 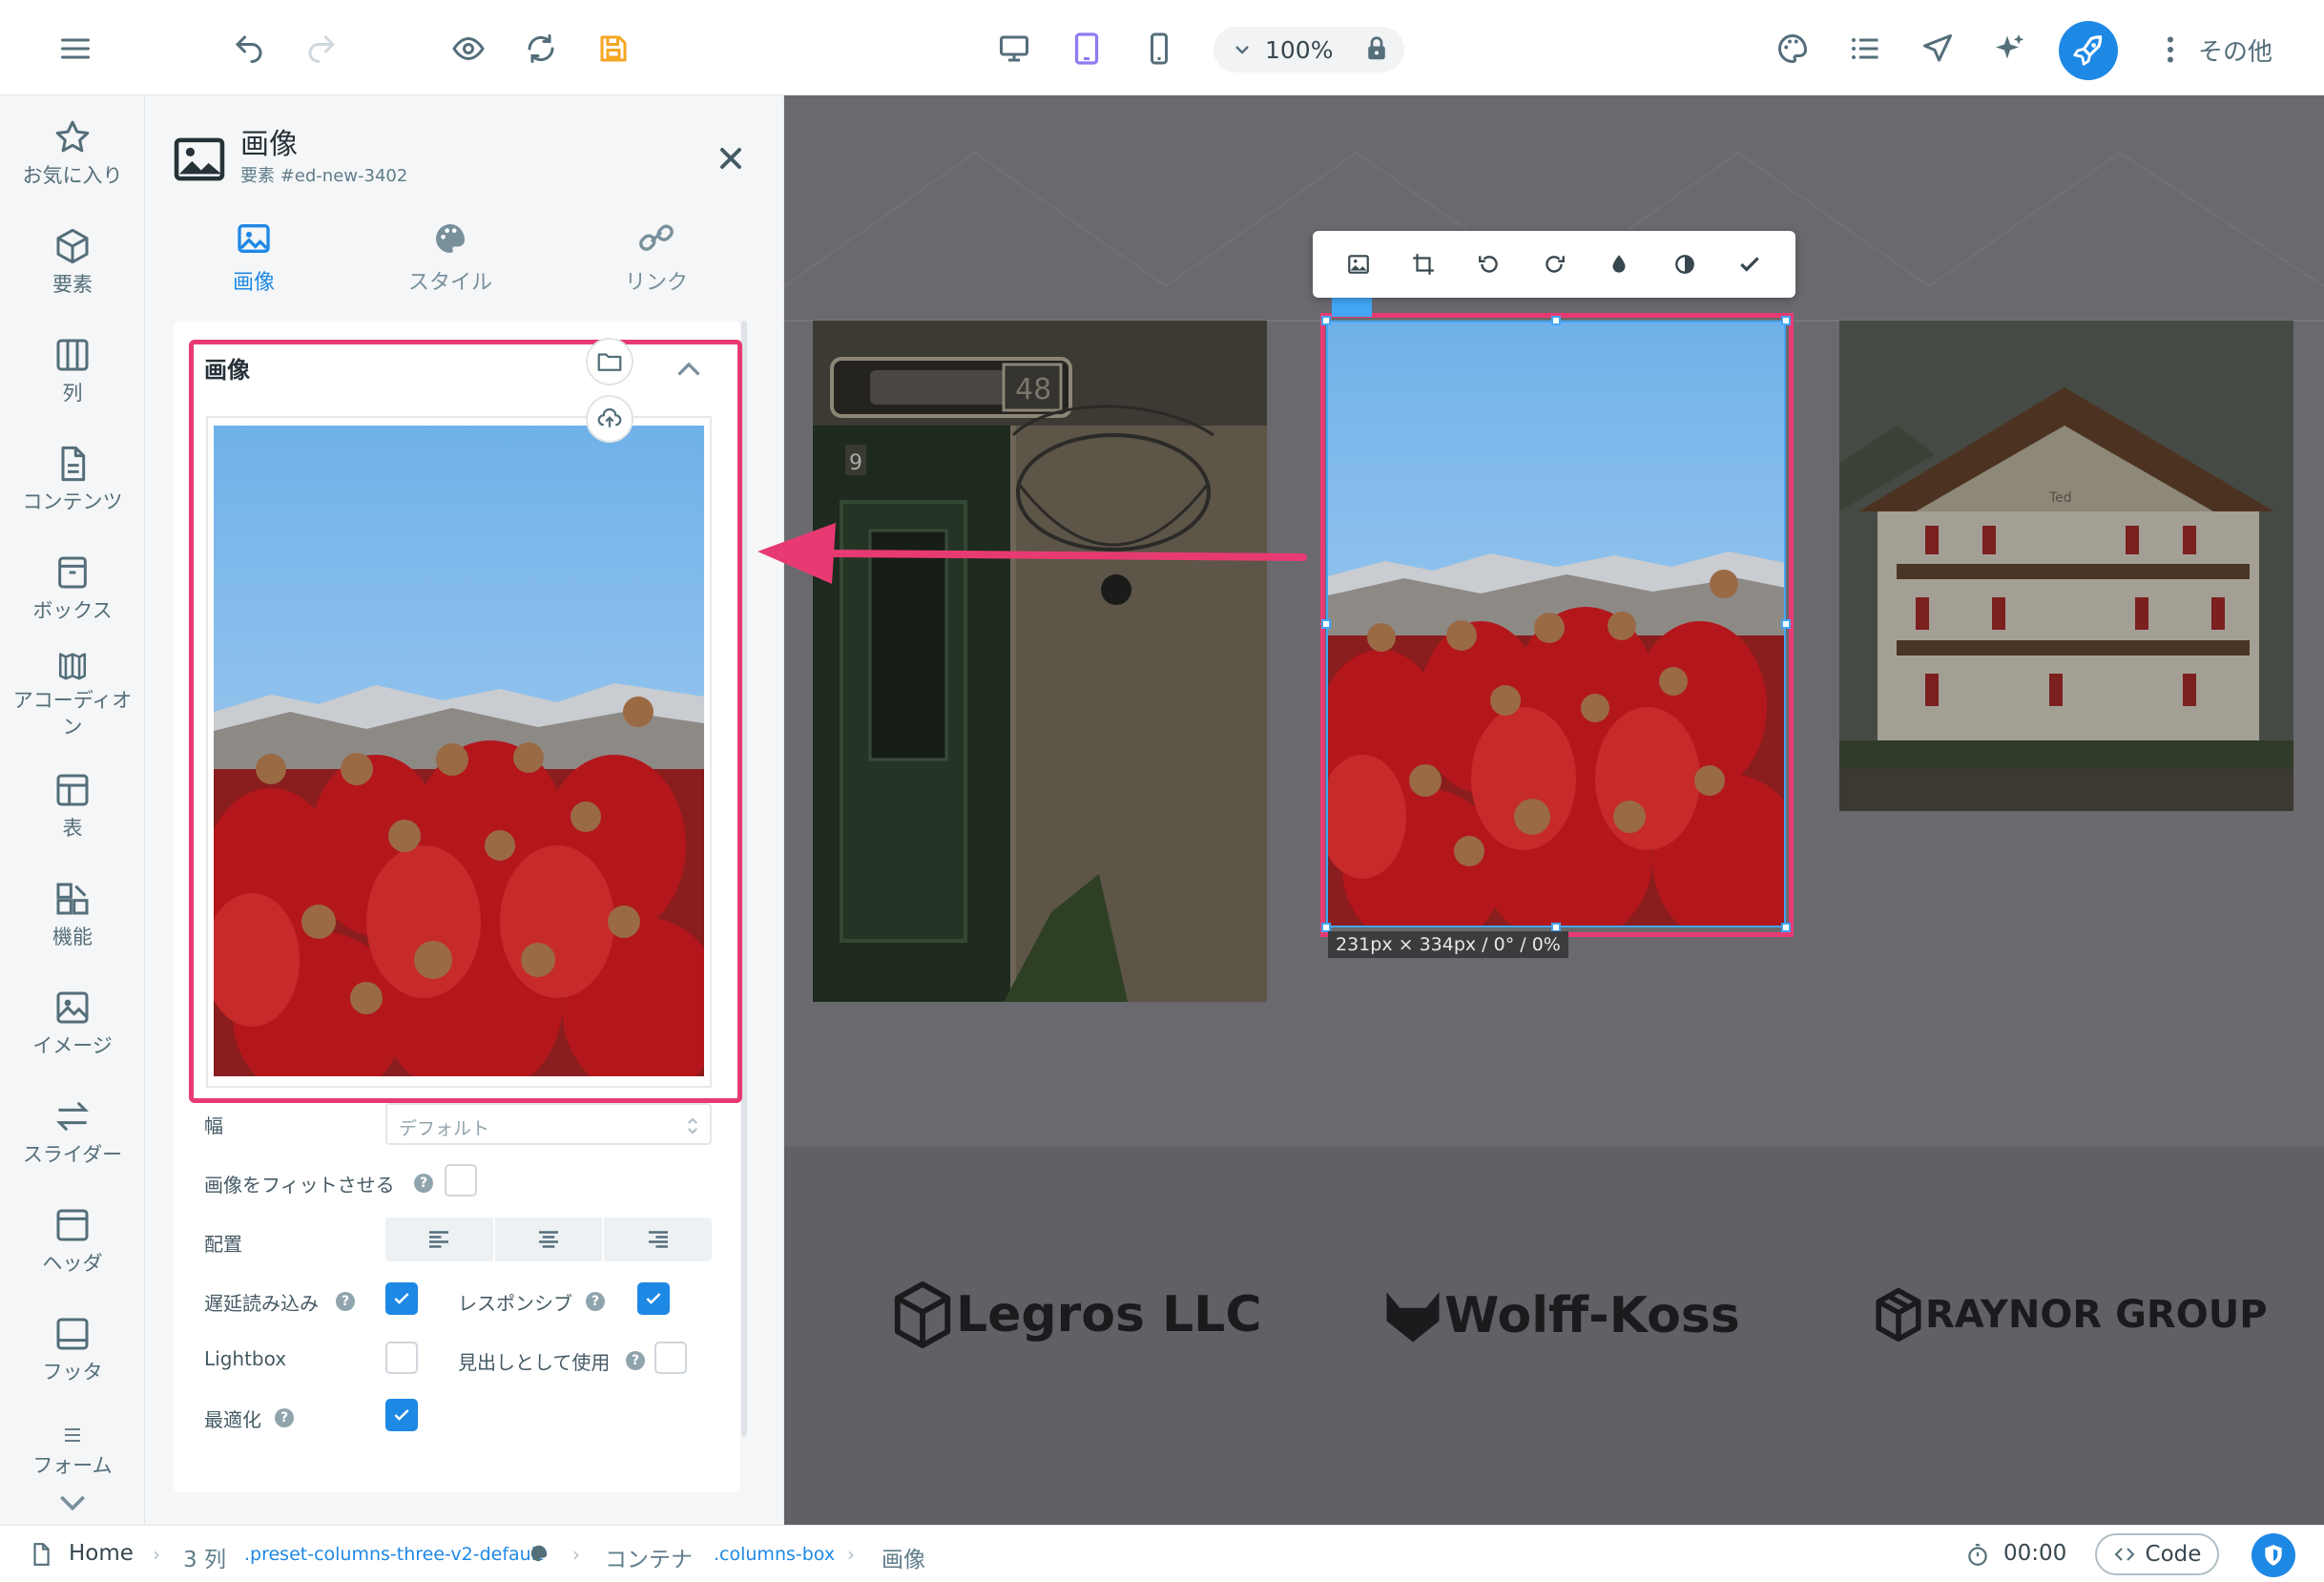 What do you see at coordinates (2218, 50) in the screenshot?
I see `more-menu-button: その他` at bounding box center [2218, 50].